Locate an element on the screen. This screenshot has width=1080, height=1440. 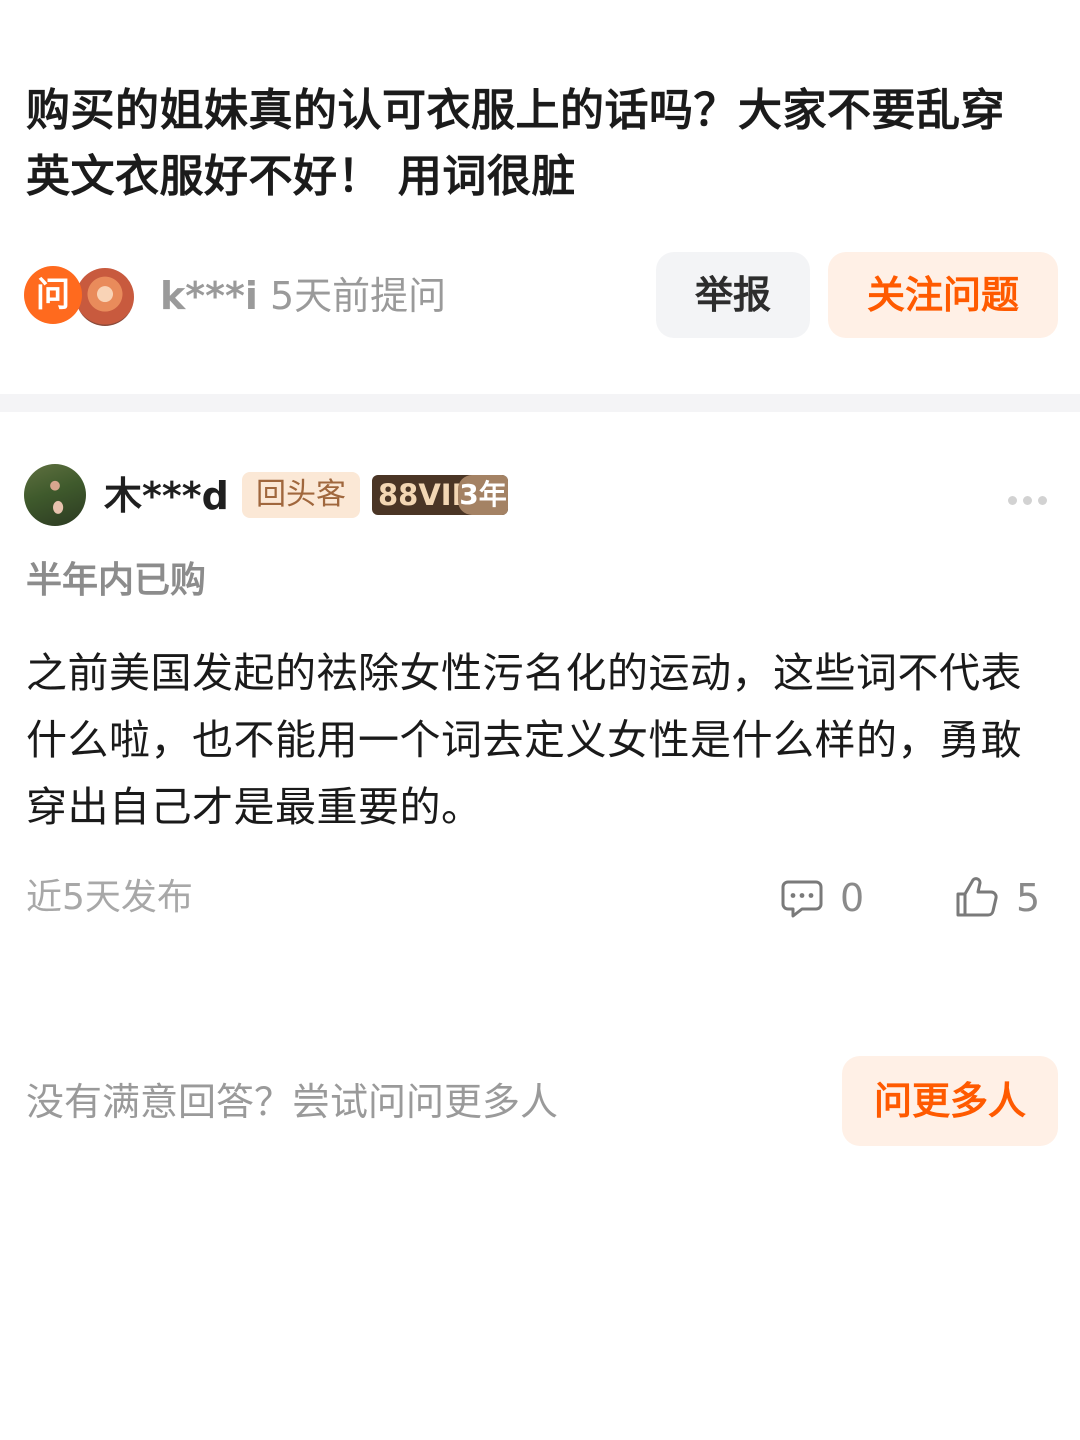
publish-time: 近5天发布 is located at coordinates (109, 897).